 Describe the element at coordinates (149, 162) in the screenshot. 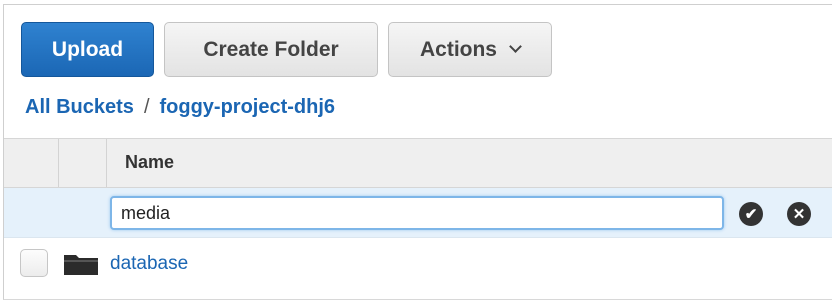

I see `name-column-header: Name` at that location.